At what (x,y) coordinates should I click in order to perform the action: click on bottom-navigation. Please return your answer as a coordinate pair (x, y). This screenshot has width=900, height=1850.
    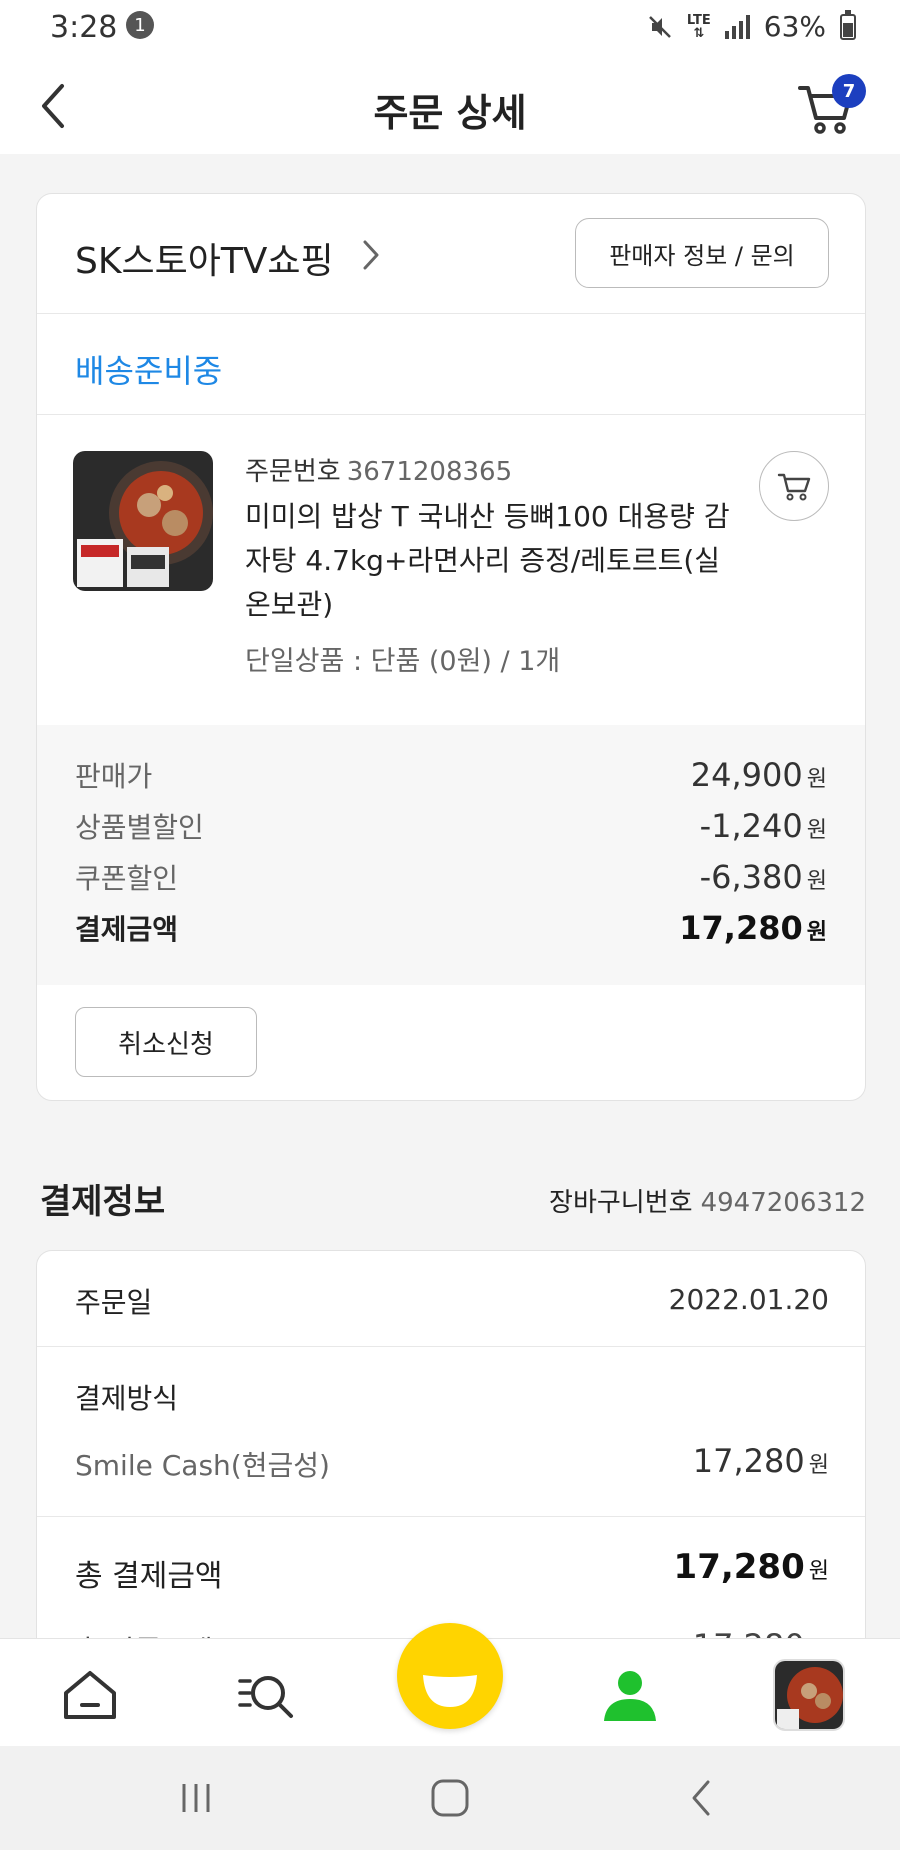
    Looking at the image, I should click on (450, 1684).